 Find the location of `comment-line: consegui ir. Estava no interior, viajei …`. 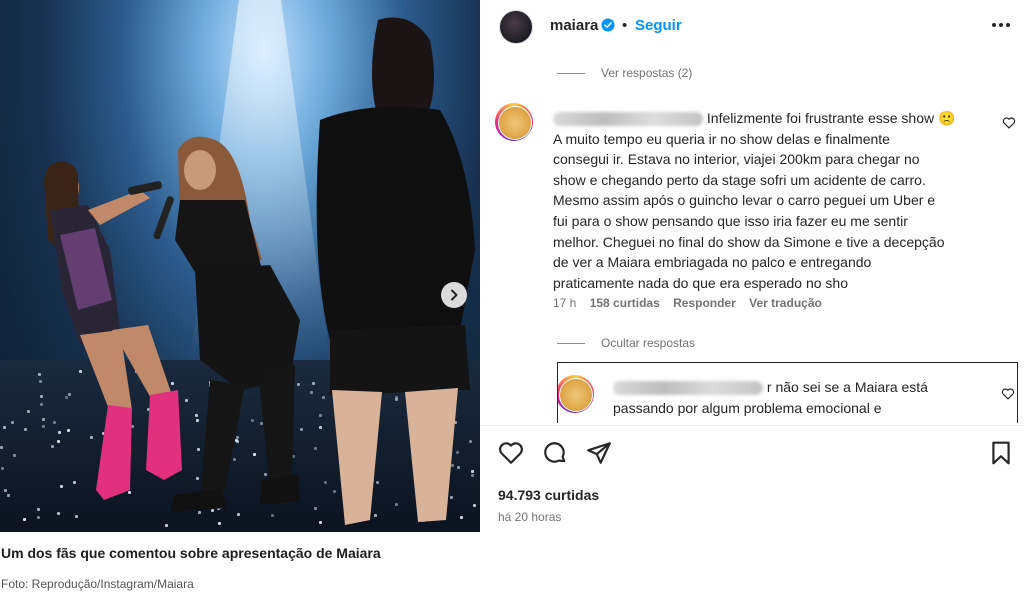

comment-line: consegui ir. Estava no interior, viajei … is located at coordinates (736, 159).